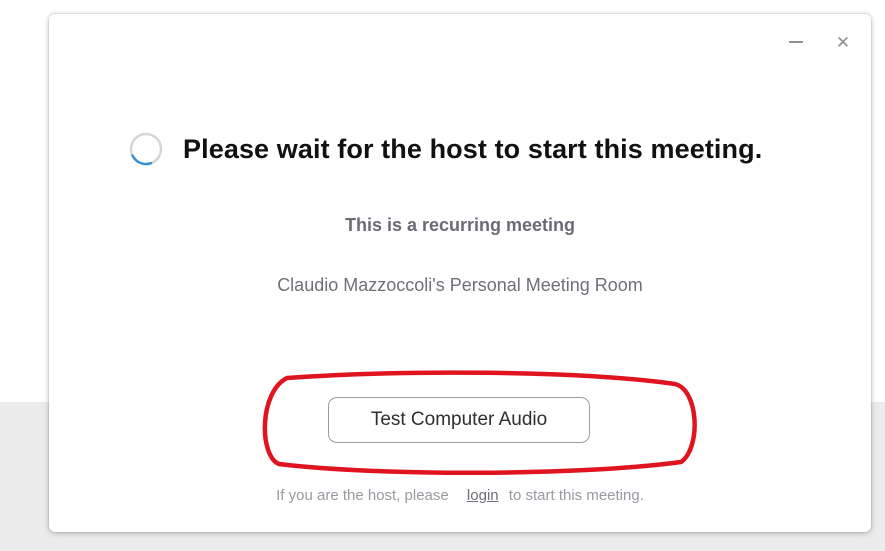 Image resolution: width=885 pixels, height=551 pixels. Describe the element at coordinates (459, 420) in the screenshot. I see `test-computer-audio-button: Test Computer Audio` at that location.